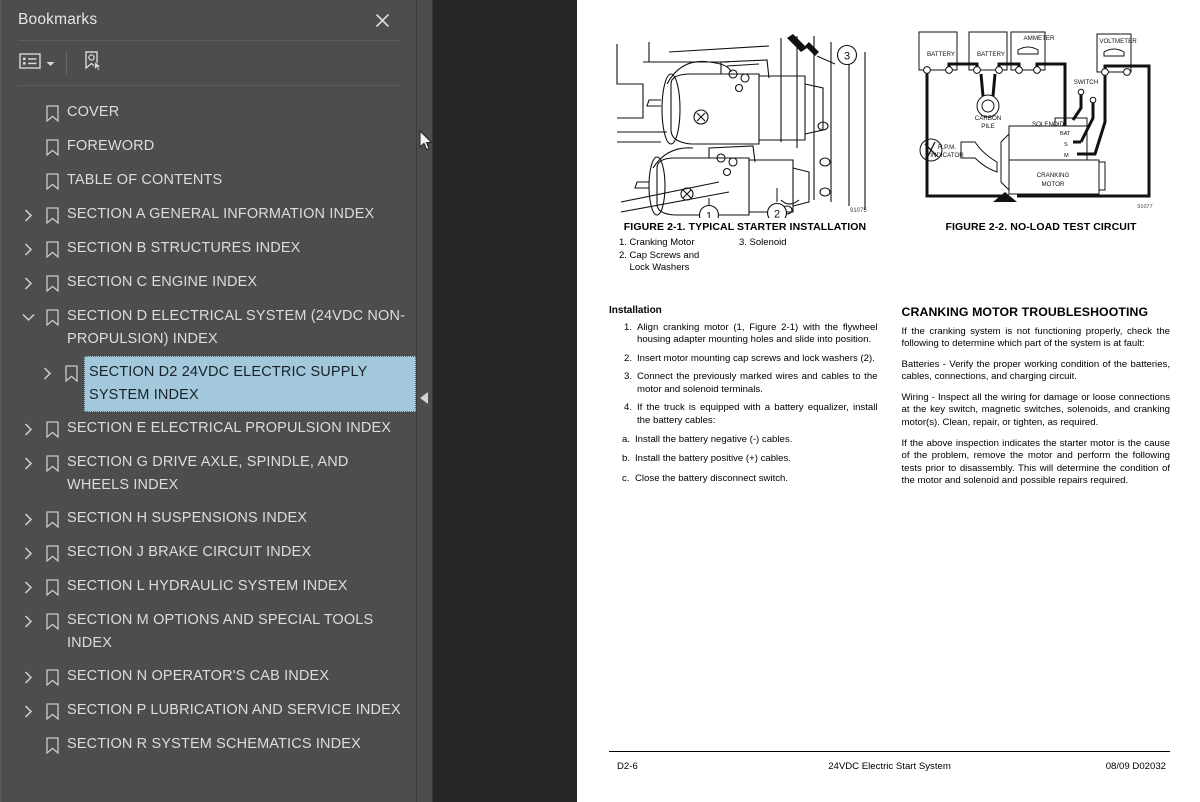 The image size is (1200, 802). Describe the element at coordinates (745, 227) in the screenshot. I see `figure-1-caption: FIGURE 2-1. TYPICAL STARTER INSTALLATION` at that location.